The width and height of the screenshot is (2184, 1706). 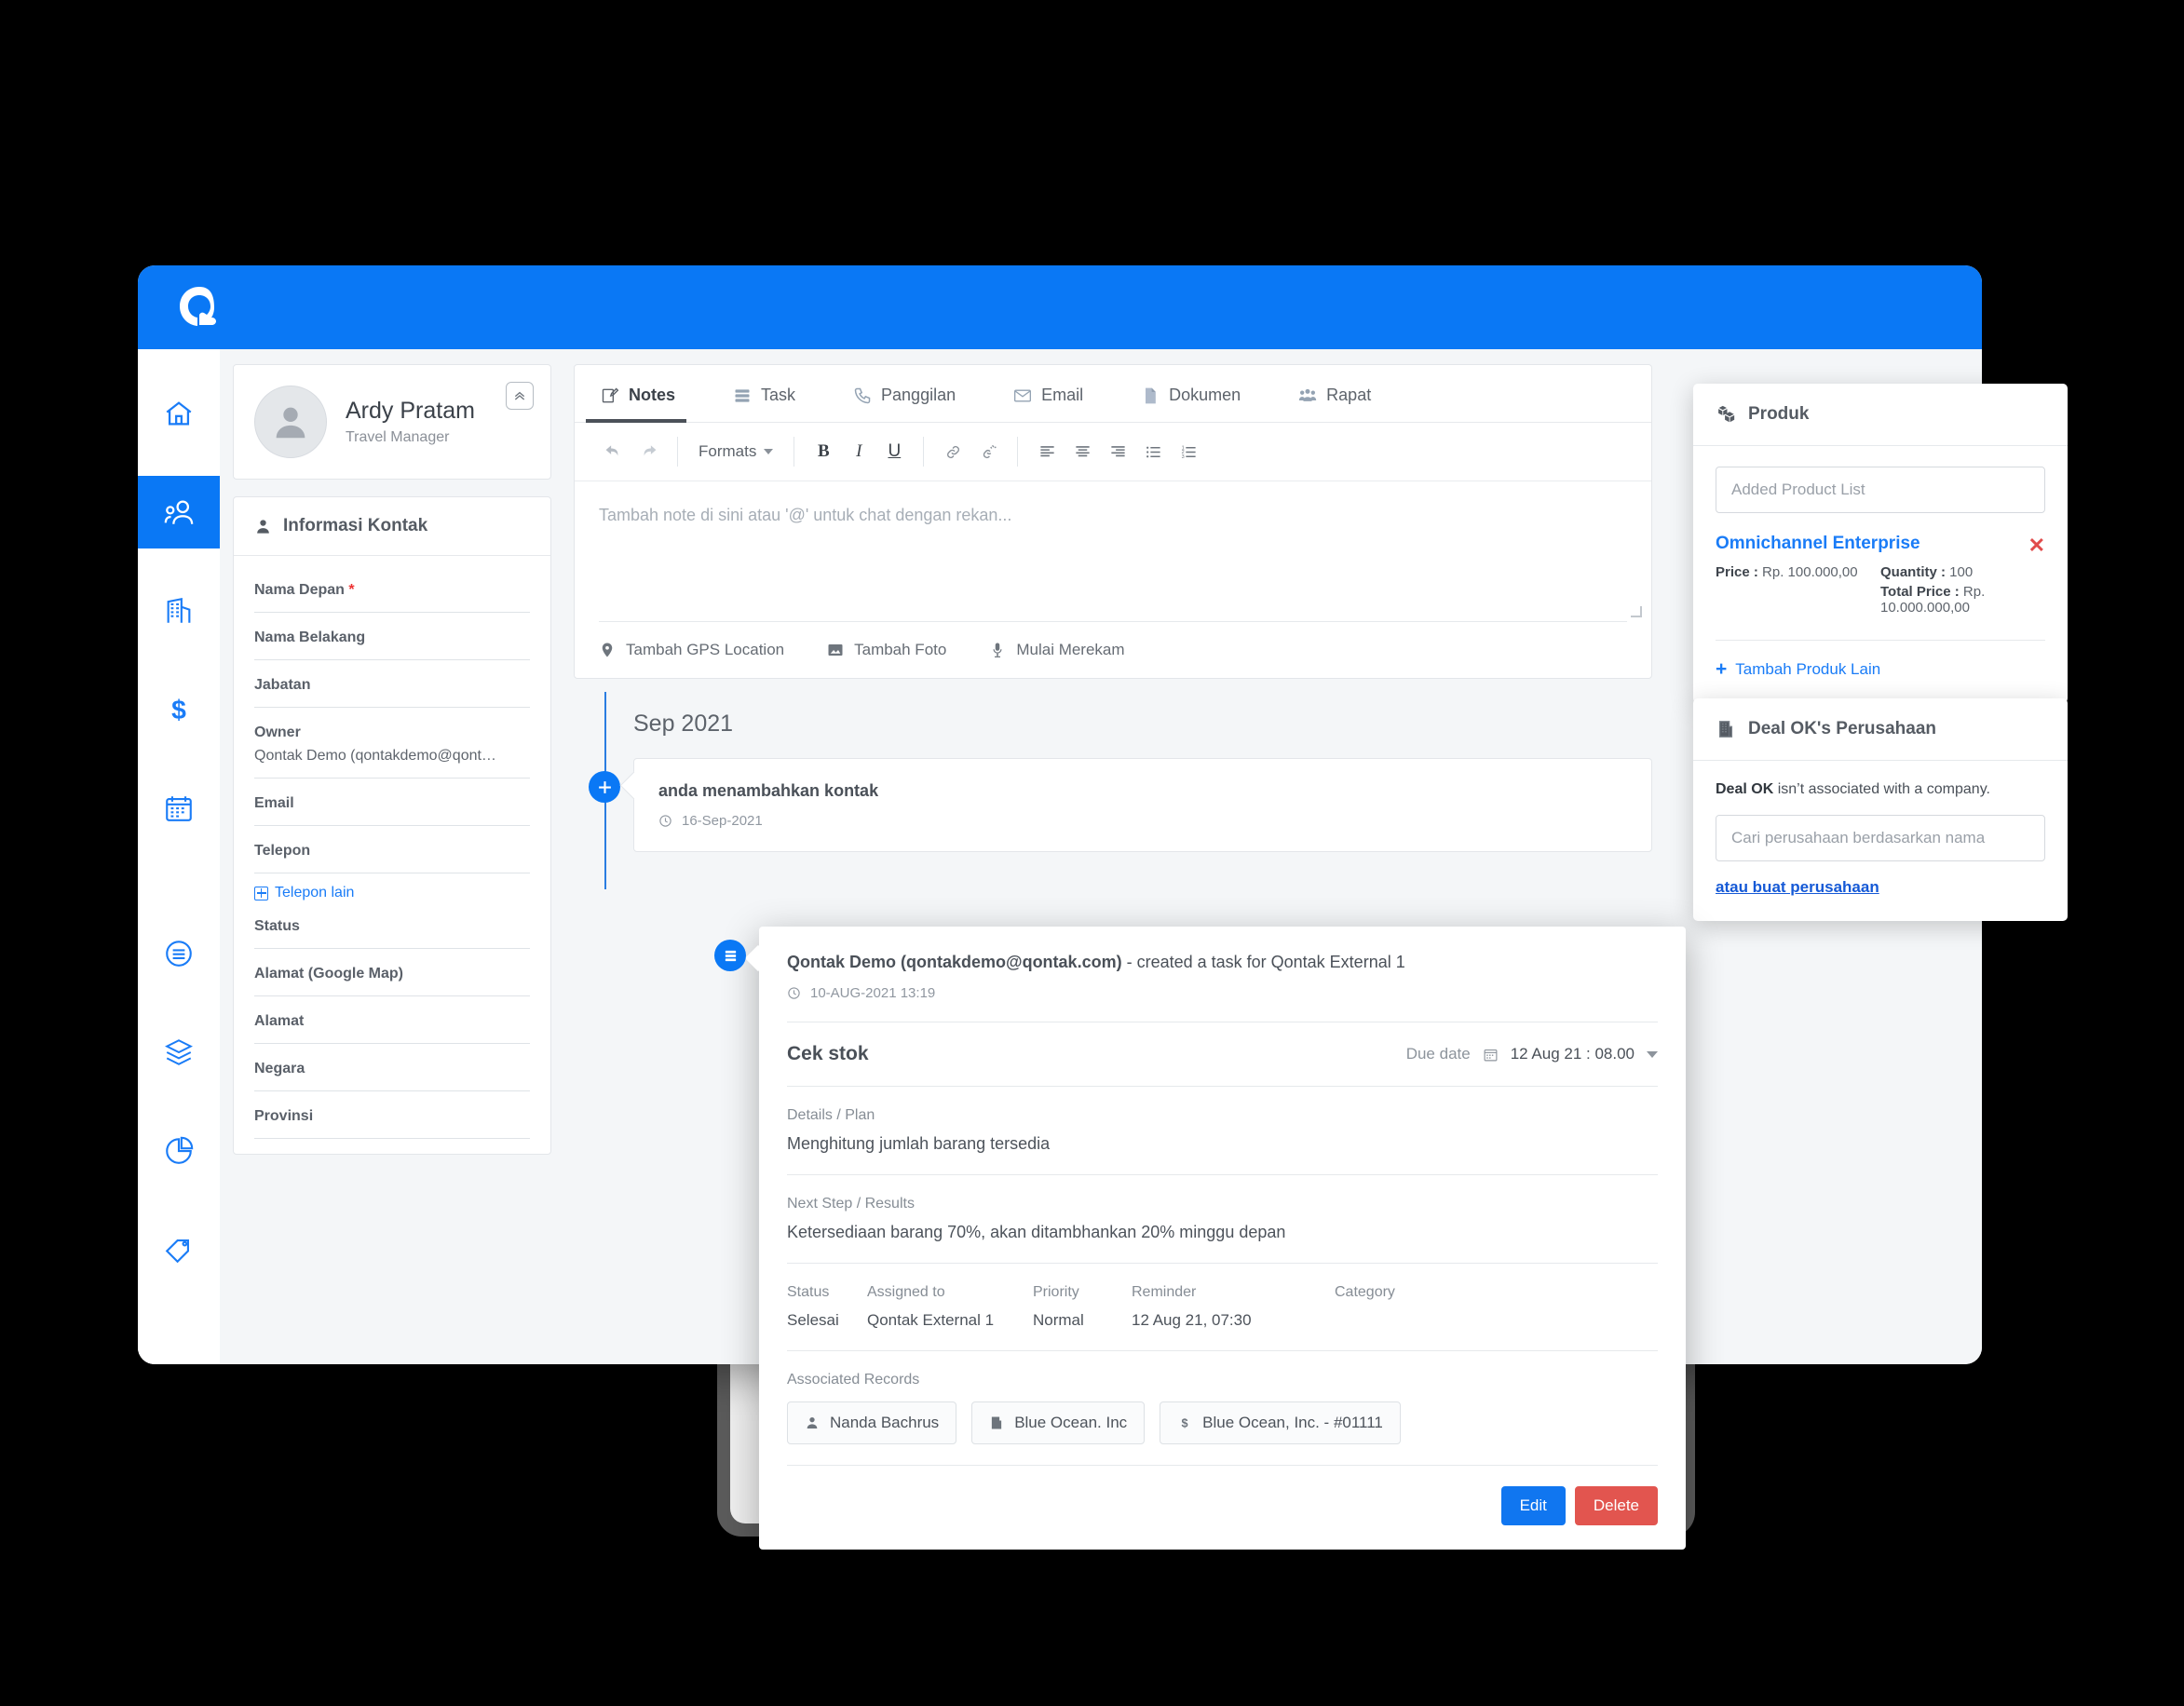 I want to click on timeline-entry-title: anda menambahkan kontak, so click(x=768, y=790).